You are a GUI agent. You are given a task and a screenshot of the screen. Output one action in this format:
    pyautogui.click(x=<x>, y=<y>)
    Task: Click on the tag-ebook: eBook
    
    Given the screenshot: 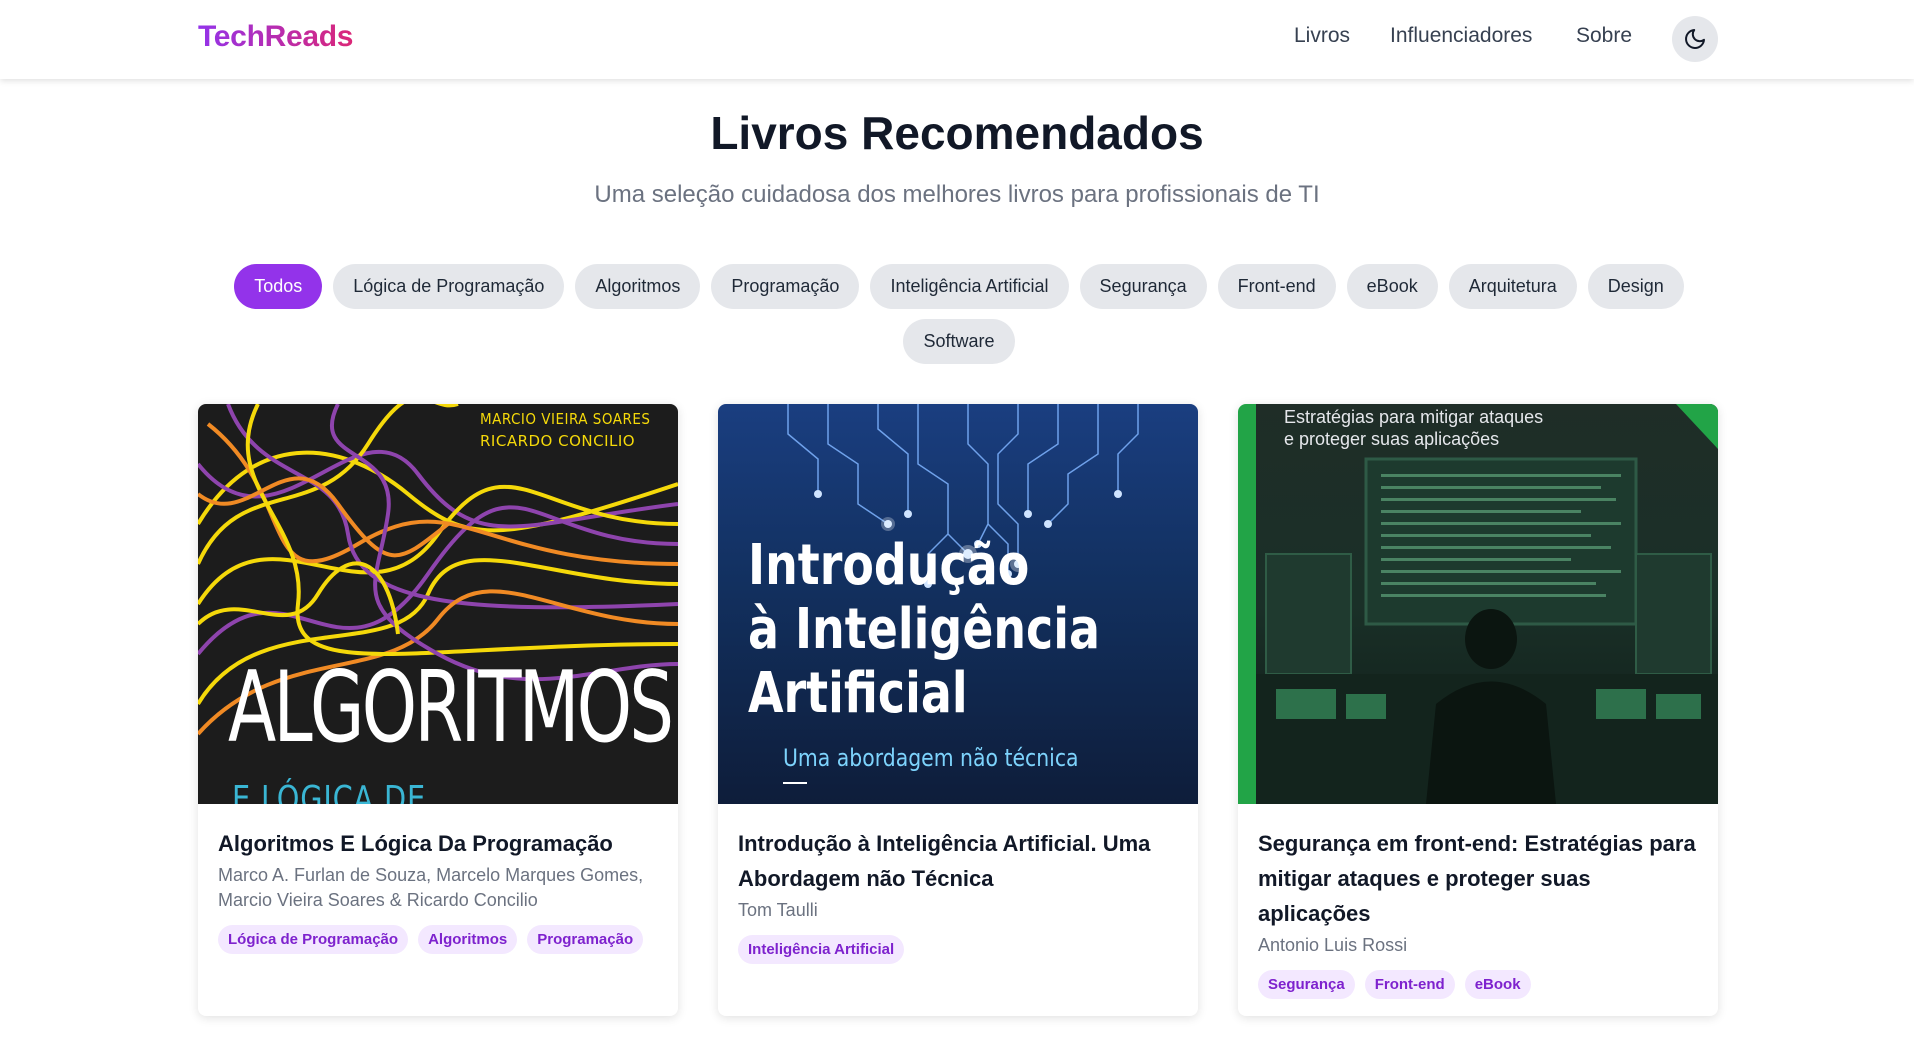 What is the action you would take?
    pyautogui.click(x=1497, y=984)
    